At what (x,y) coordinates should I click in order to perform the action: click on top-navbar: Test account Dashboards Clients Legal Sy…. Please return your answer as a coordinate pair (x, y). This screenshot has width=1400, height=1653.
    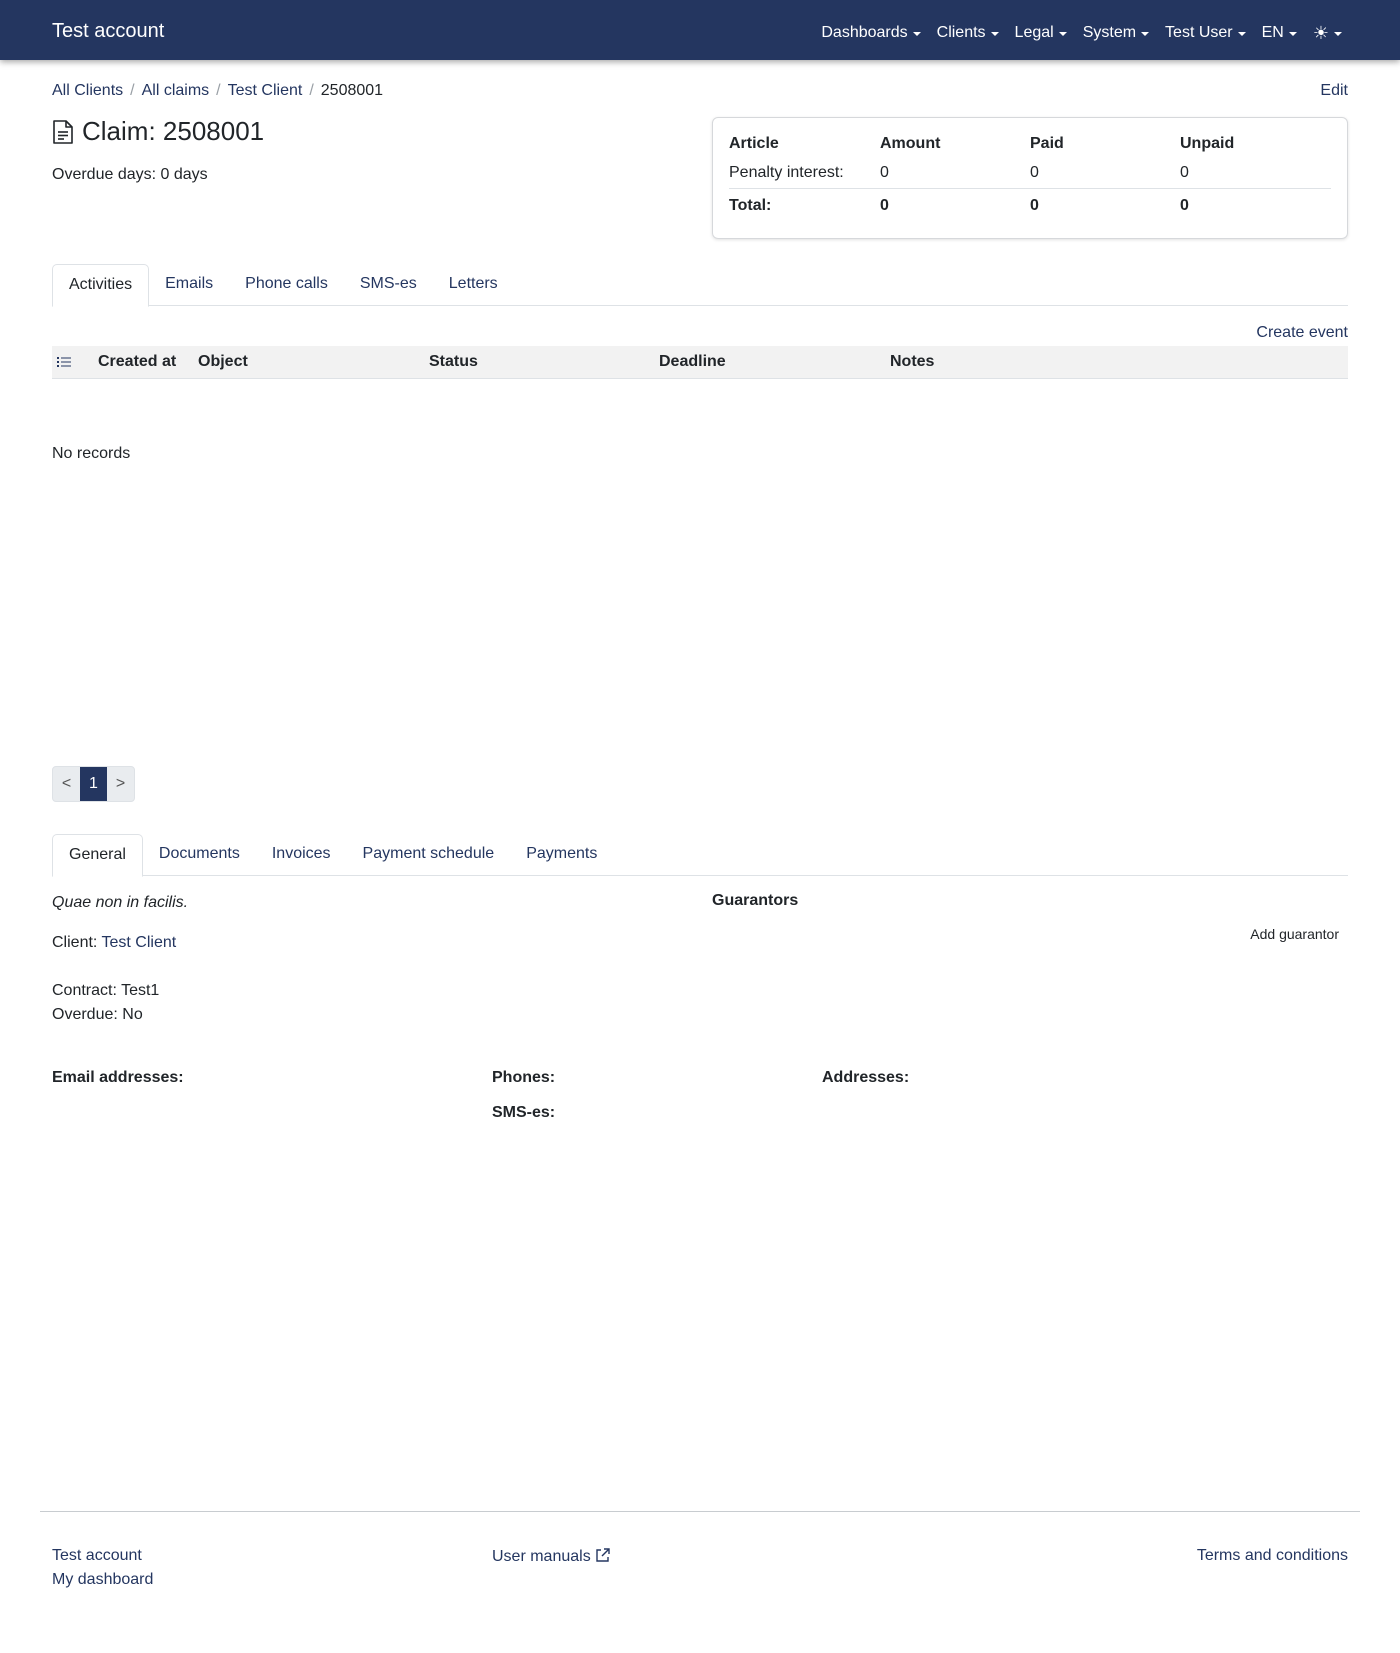
    Looking at the image, I should click on (700, 30).